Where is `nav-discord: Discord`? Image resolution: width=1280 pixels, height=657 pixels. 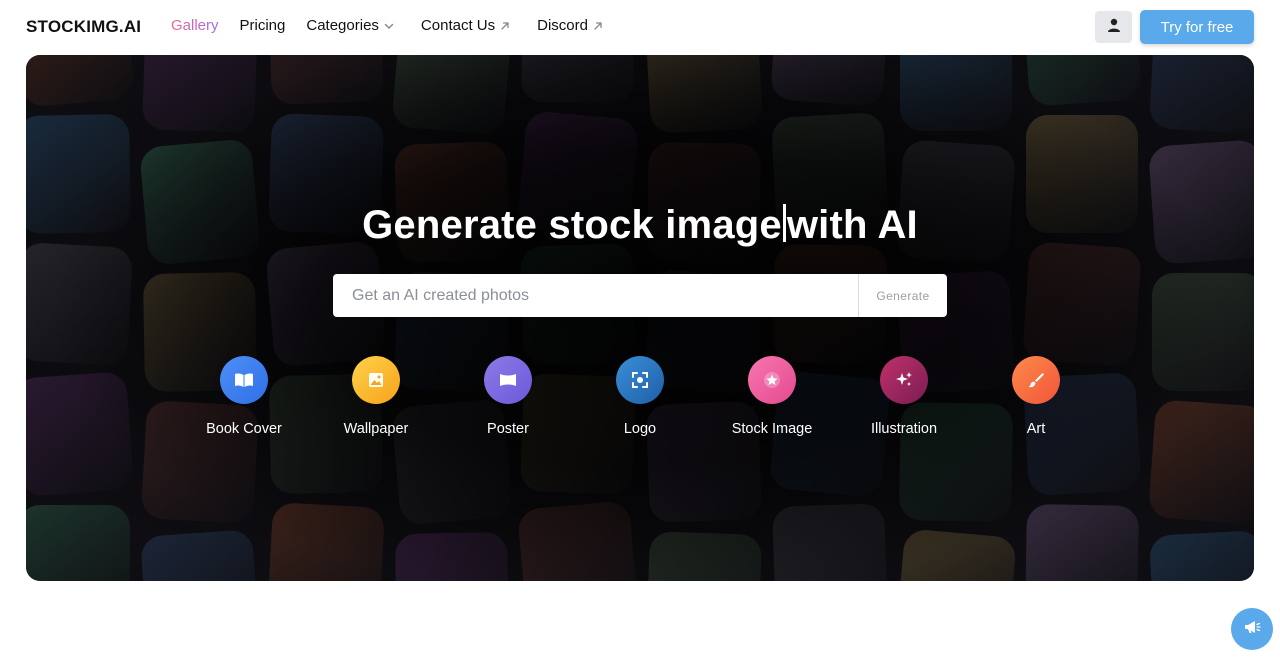
nav-discord: Discord is located at coordinates (570, 25).